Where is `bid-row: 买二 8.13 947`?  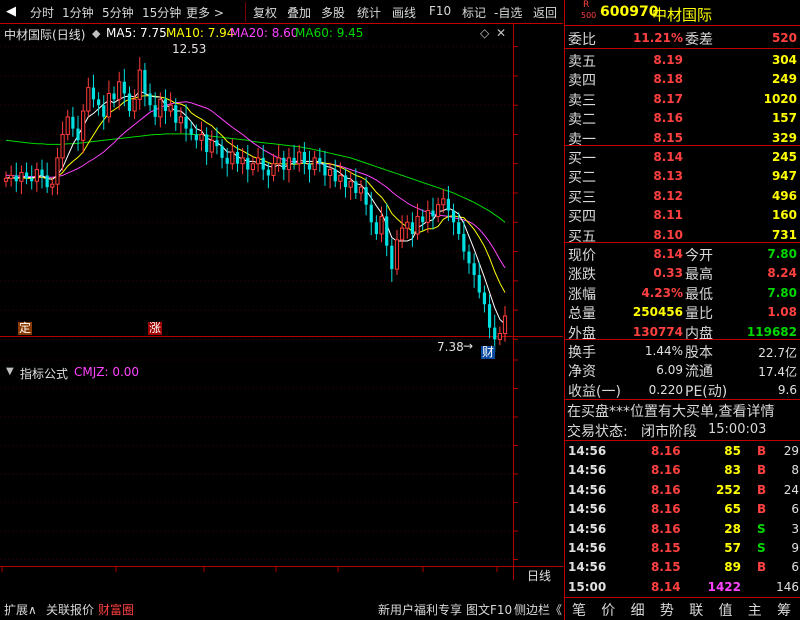 bid-row: 买二 8.13 947 is located at coordinates (682, 176).